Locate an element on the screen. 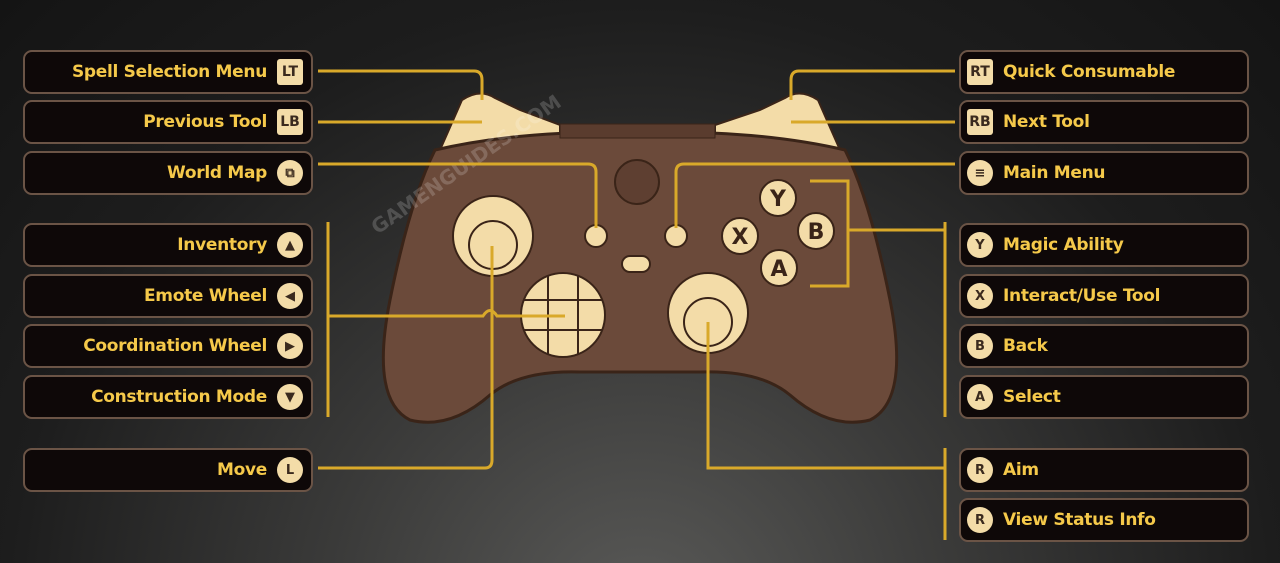 This screenshot has width=1280, height=563. mapping-label: Coordination Wheel is located at coordinates (175, 346).